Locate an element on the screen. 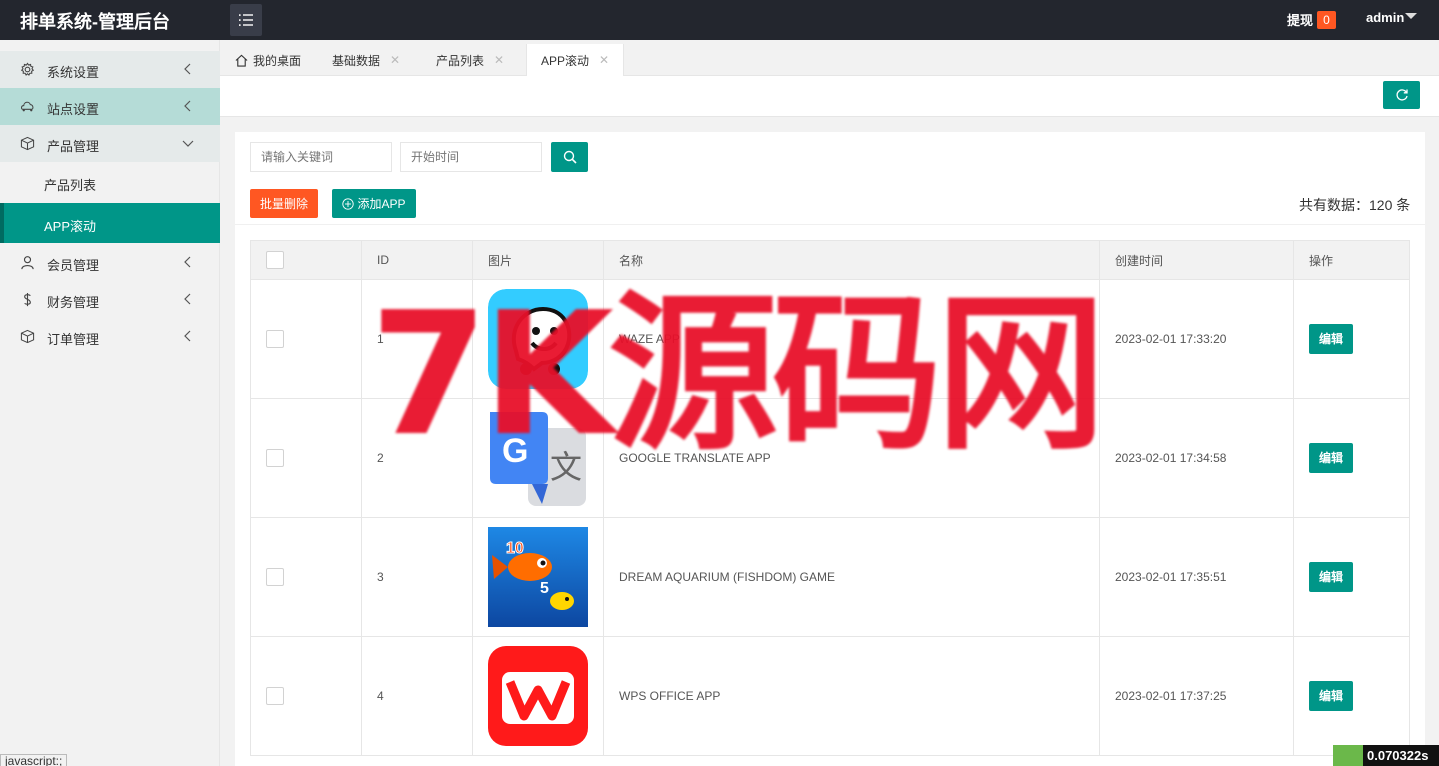 This screenshot has height=766, width=1439. refresh-icon is located at coordinates (1401, 95).